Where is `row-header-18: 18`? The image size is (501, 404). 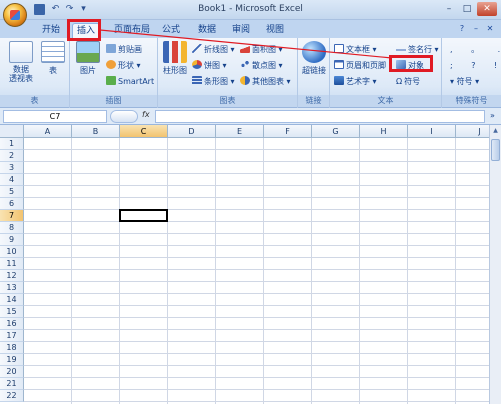 row-header-18: 18 is located at coordinates (12, 348).